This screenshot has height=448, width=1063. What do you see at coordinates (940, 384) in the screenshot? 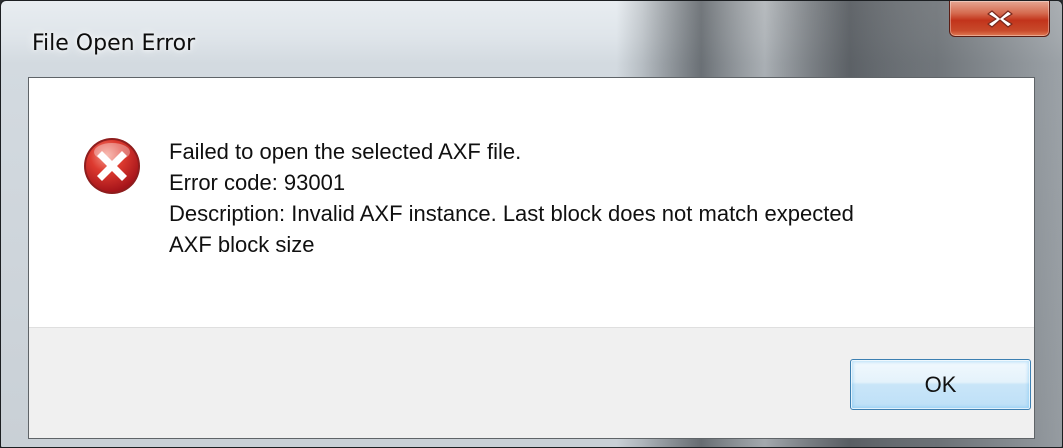
I see `ok-button: OK` at bounding box center [940, 384].